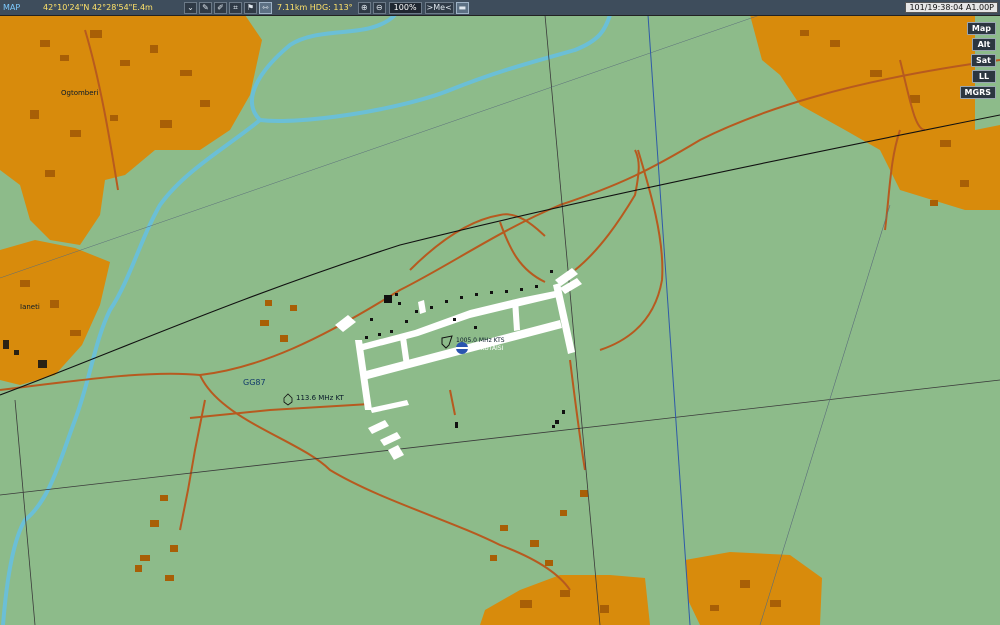  What do you see at coordinates (951, 7) in the screenshot?
I see `mission-time: 101/19:38:04 A1.00P` at bounding box center [951, 7].